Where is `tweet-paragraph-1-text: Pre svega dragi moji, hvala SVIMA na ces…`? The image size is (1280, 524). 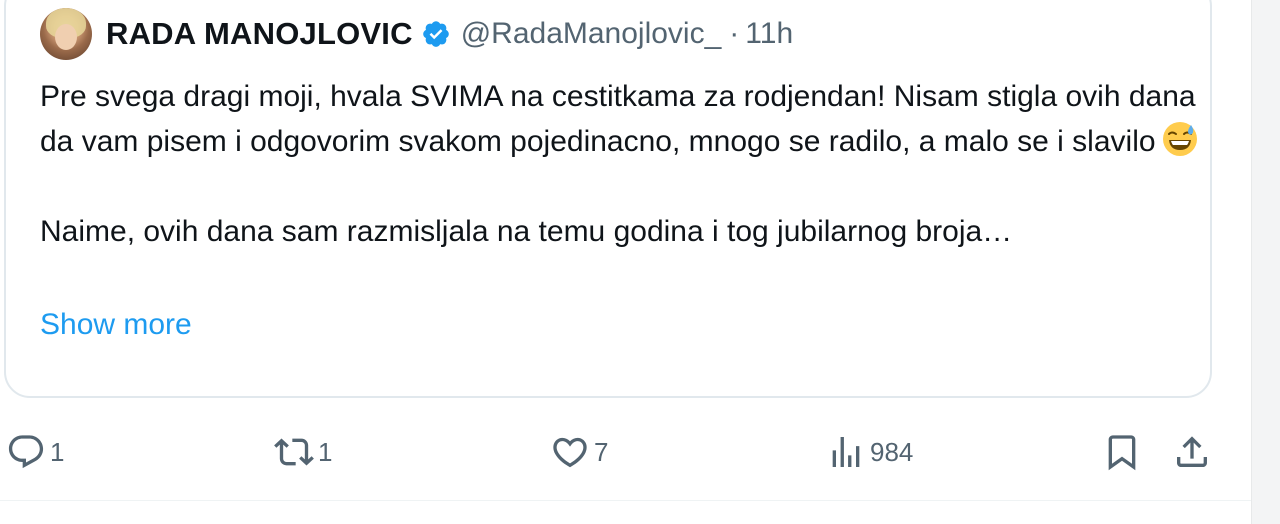
tweet-paragraph-1-text: Pre svega dragi moji, hvala SVIMA na ces… is located at coordinates (618, 119).